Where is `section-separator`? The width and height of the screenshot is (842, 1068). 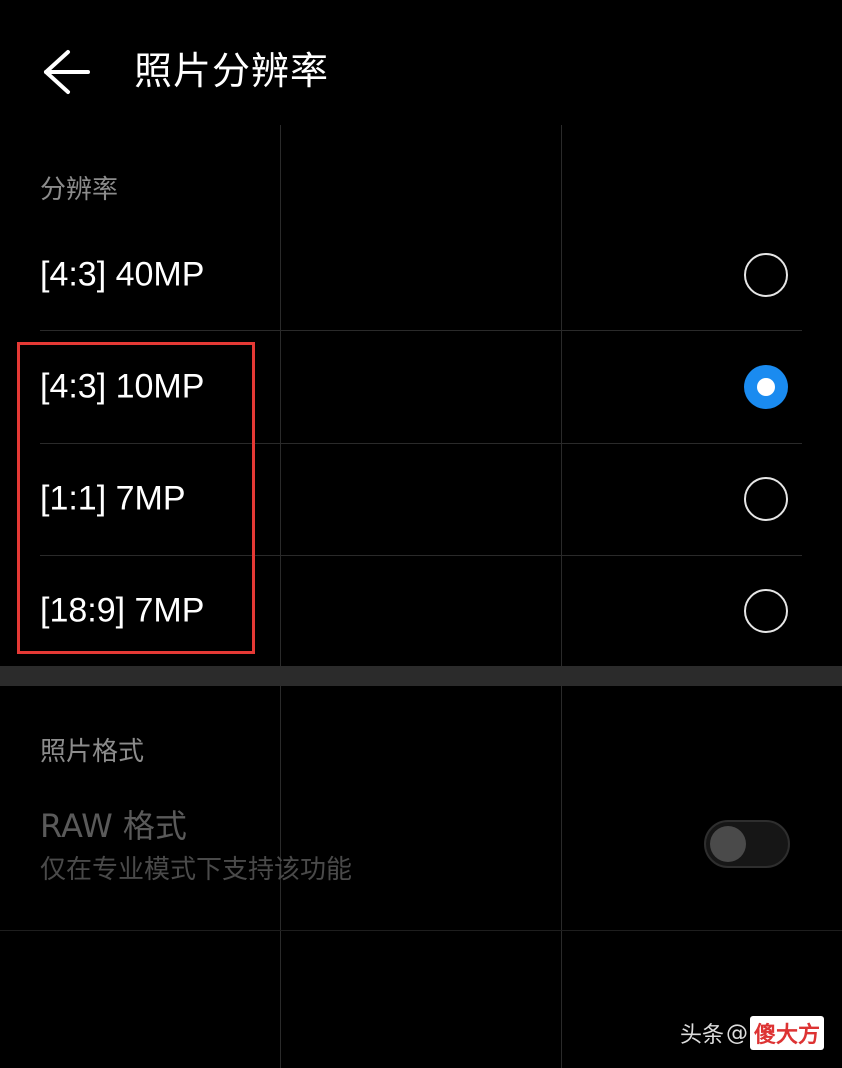 section-separator is located at coordinates (421, 676).